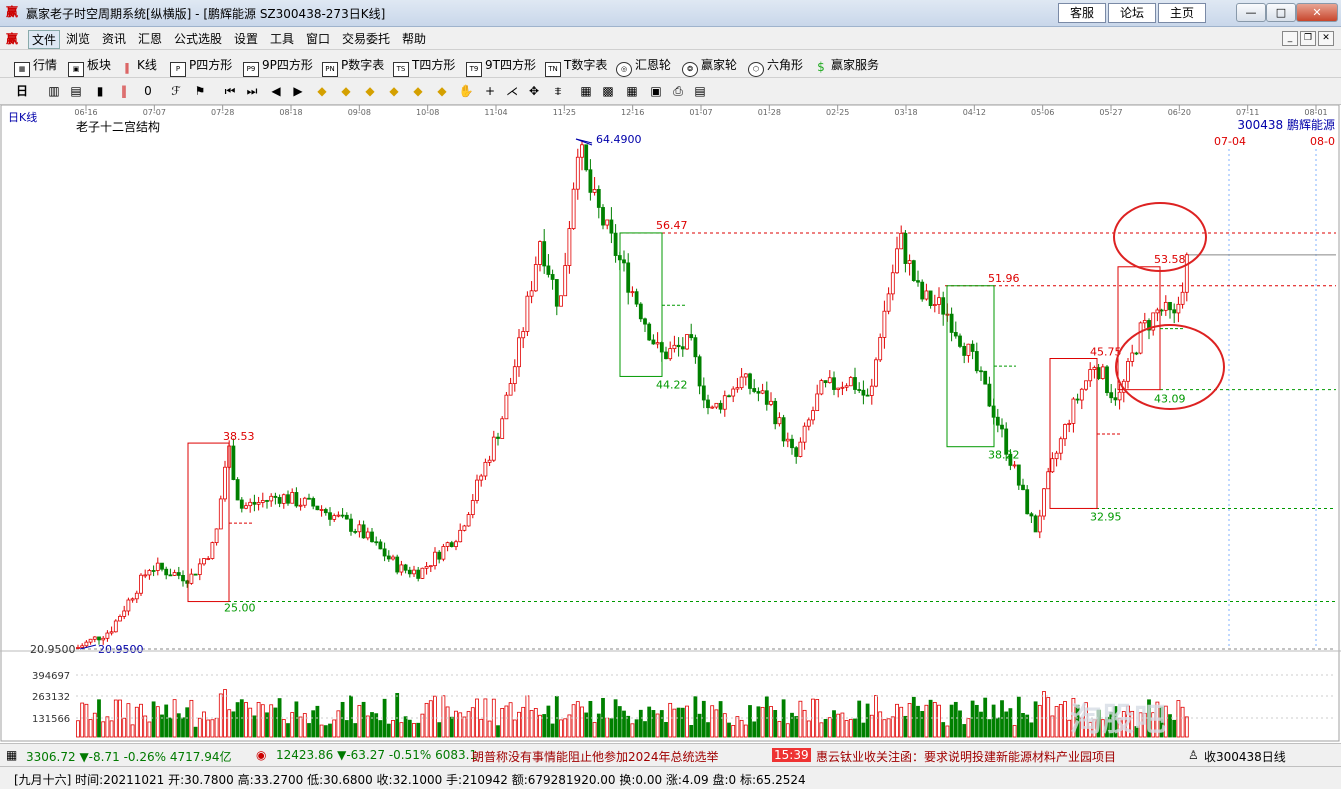 The height and width of the screenshot is (793, 1341). Describe the element at coordinates (656, 91) in the screenshot. I see `save-icon: ▣` at that location.